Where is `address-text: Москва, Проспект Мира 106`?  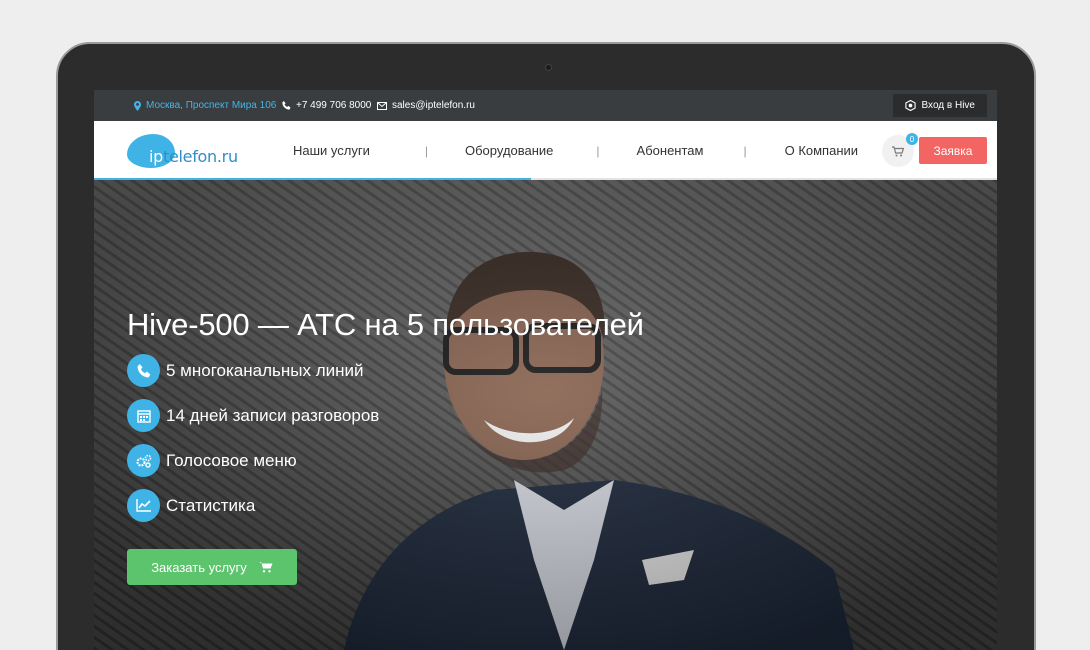 address-text: Москва, Проспект Мира 106 is located at coordinates (211, 105).